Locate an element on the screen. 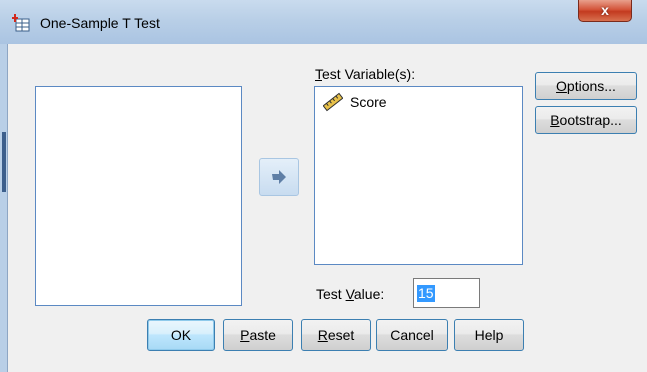 The width and height of the screenshot is (647, 372). test-value-input: 15 is located at coordinates (446, 293).